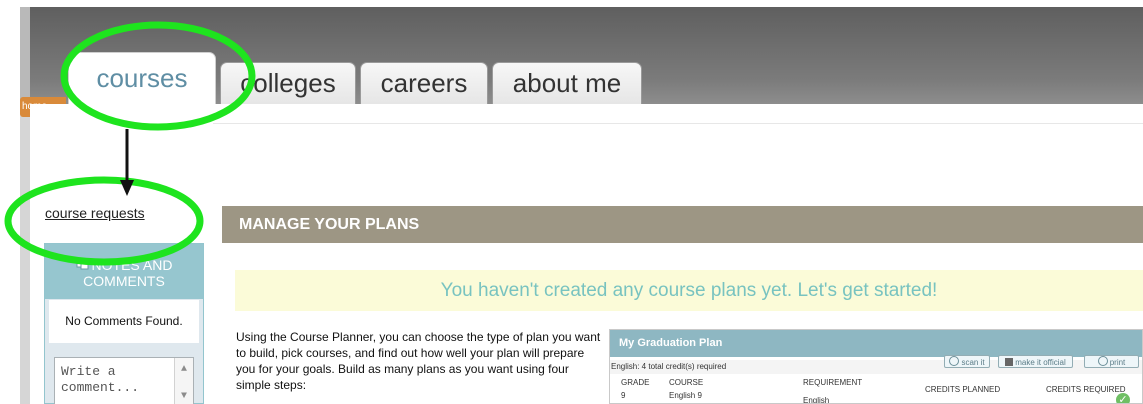 This screenshot has height=404, width=1143. What do you see at coordinates (686, 382) in the screenshot?
I see `course-header: COURSE` at bounding box center [686, 382].